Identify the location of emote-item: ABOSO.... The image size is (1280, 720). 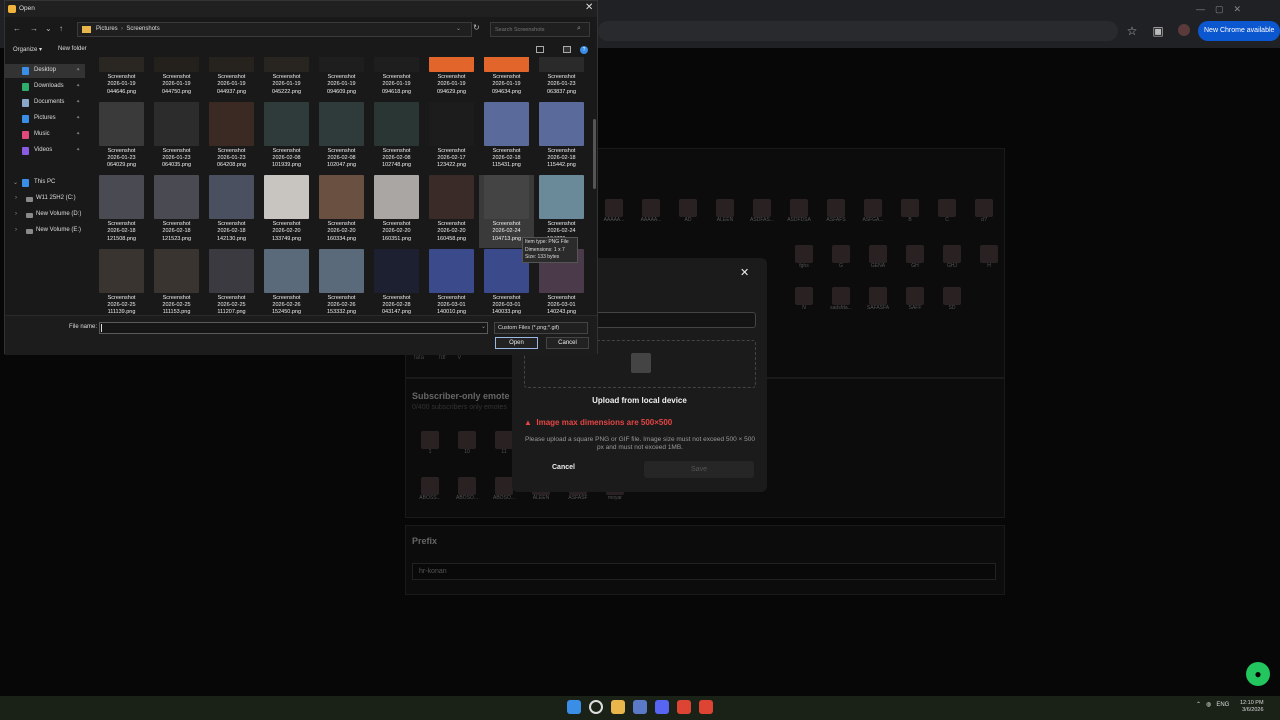
(467, 489).